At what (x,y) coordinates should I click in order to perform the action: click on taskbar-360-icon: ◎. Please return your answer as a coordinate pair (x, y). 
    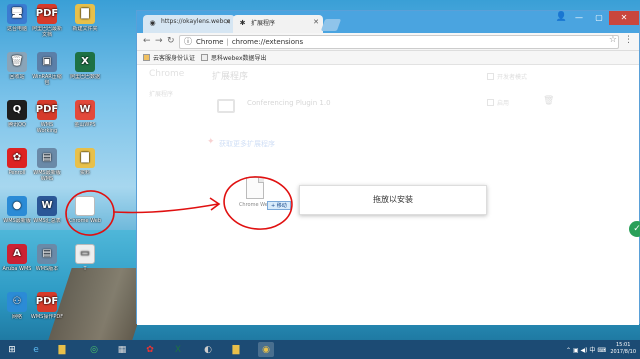
    Looking at the image, I should click on (94, 349).